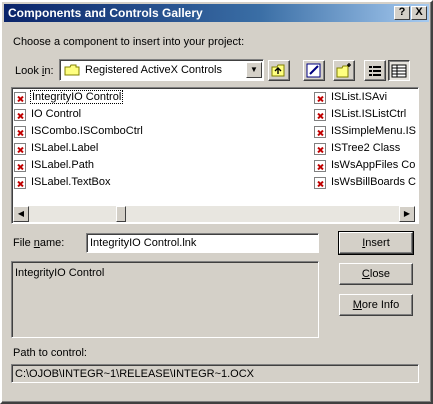  What do you see at coordinates (254, 70) in the screenshot?
I see `chevron-down-icon: ▼` at bounding box center [254, 70].